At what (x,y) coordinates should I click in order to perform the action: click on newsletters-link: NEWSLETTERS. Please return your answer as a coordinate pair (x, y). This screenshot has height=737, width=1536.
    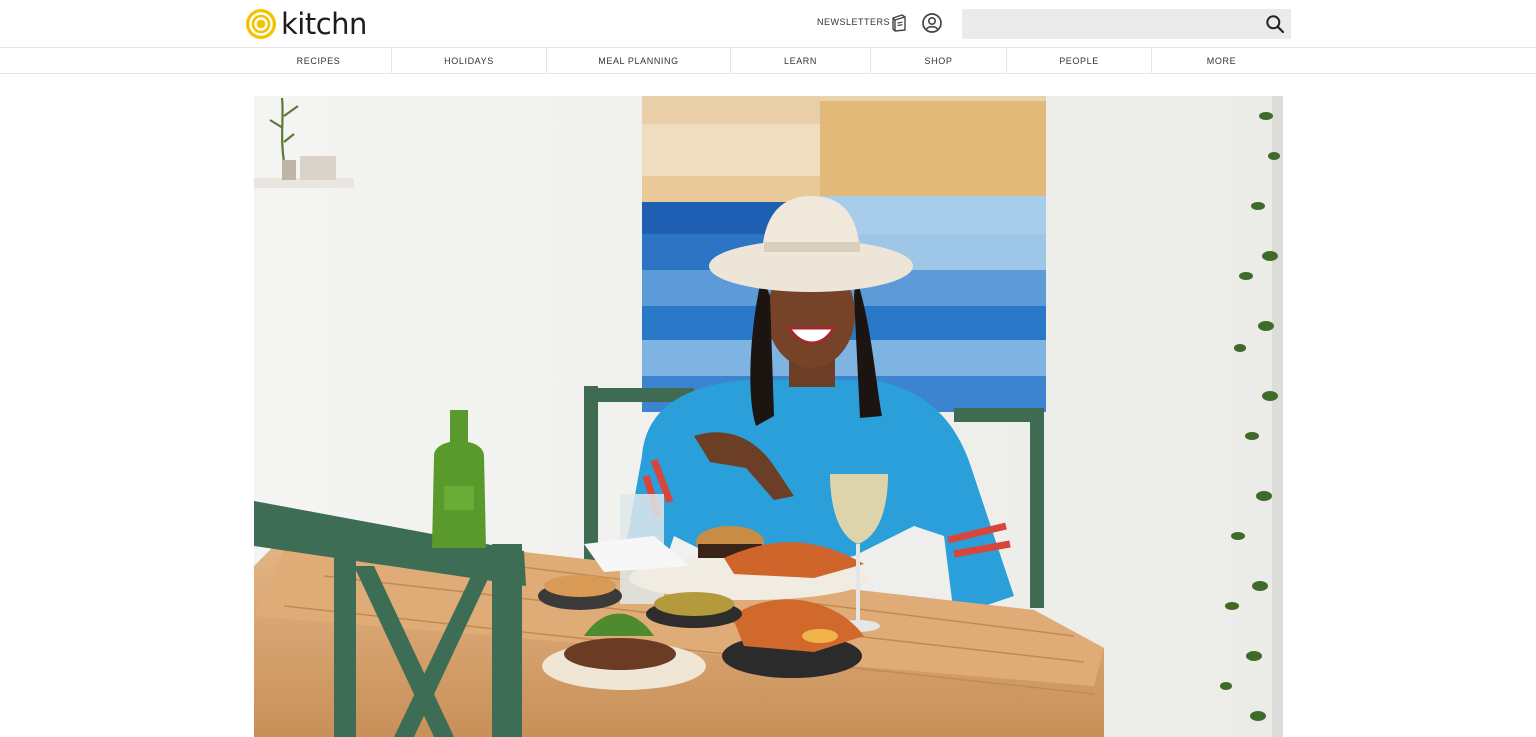
    Looking at the image, I should click on (853, 22).